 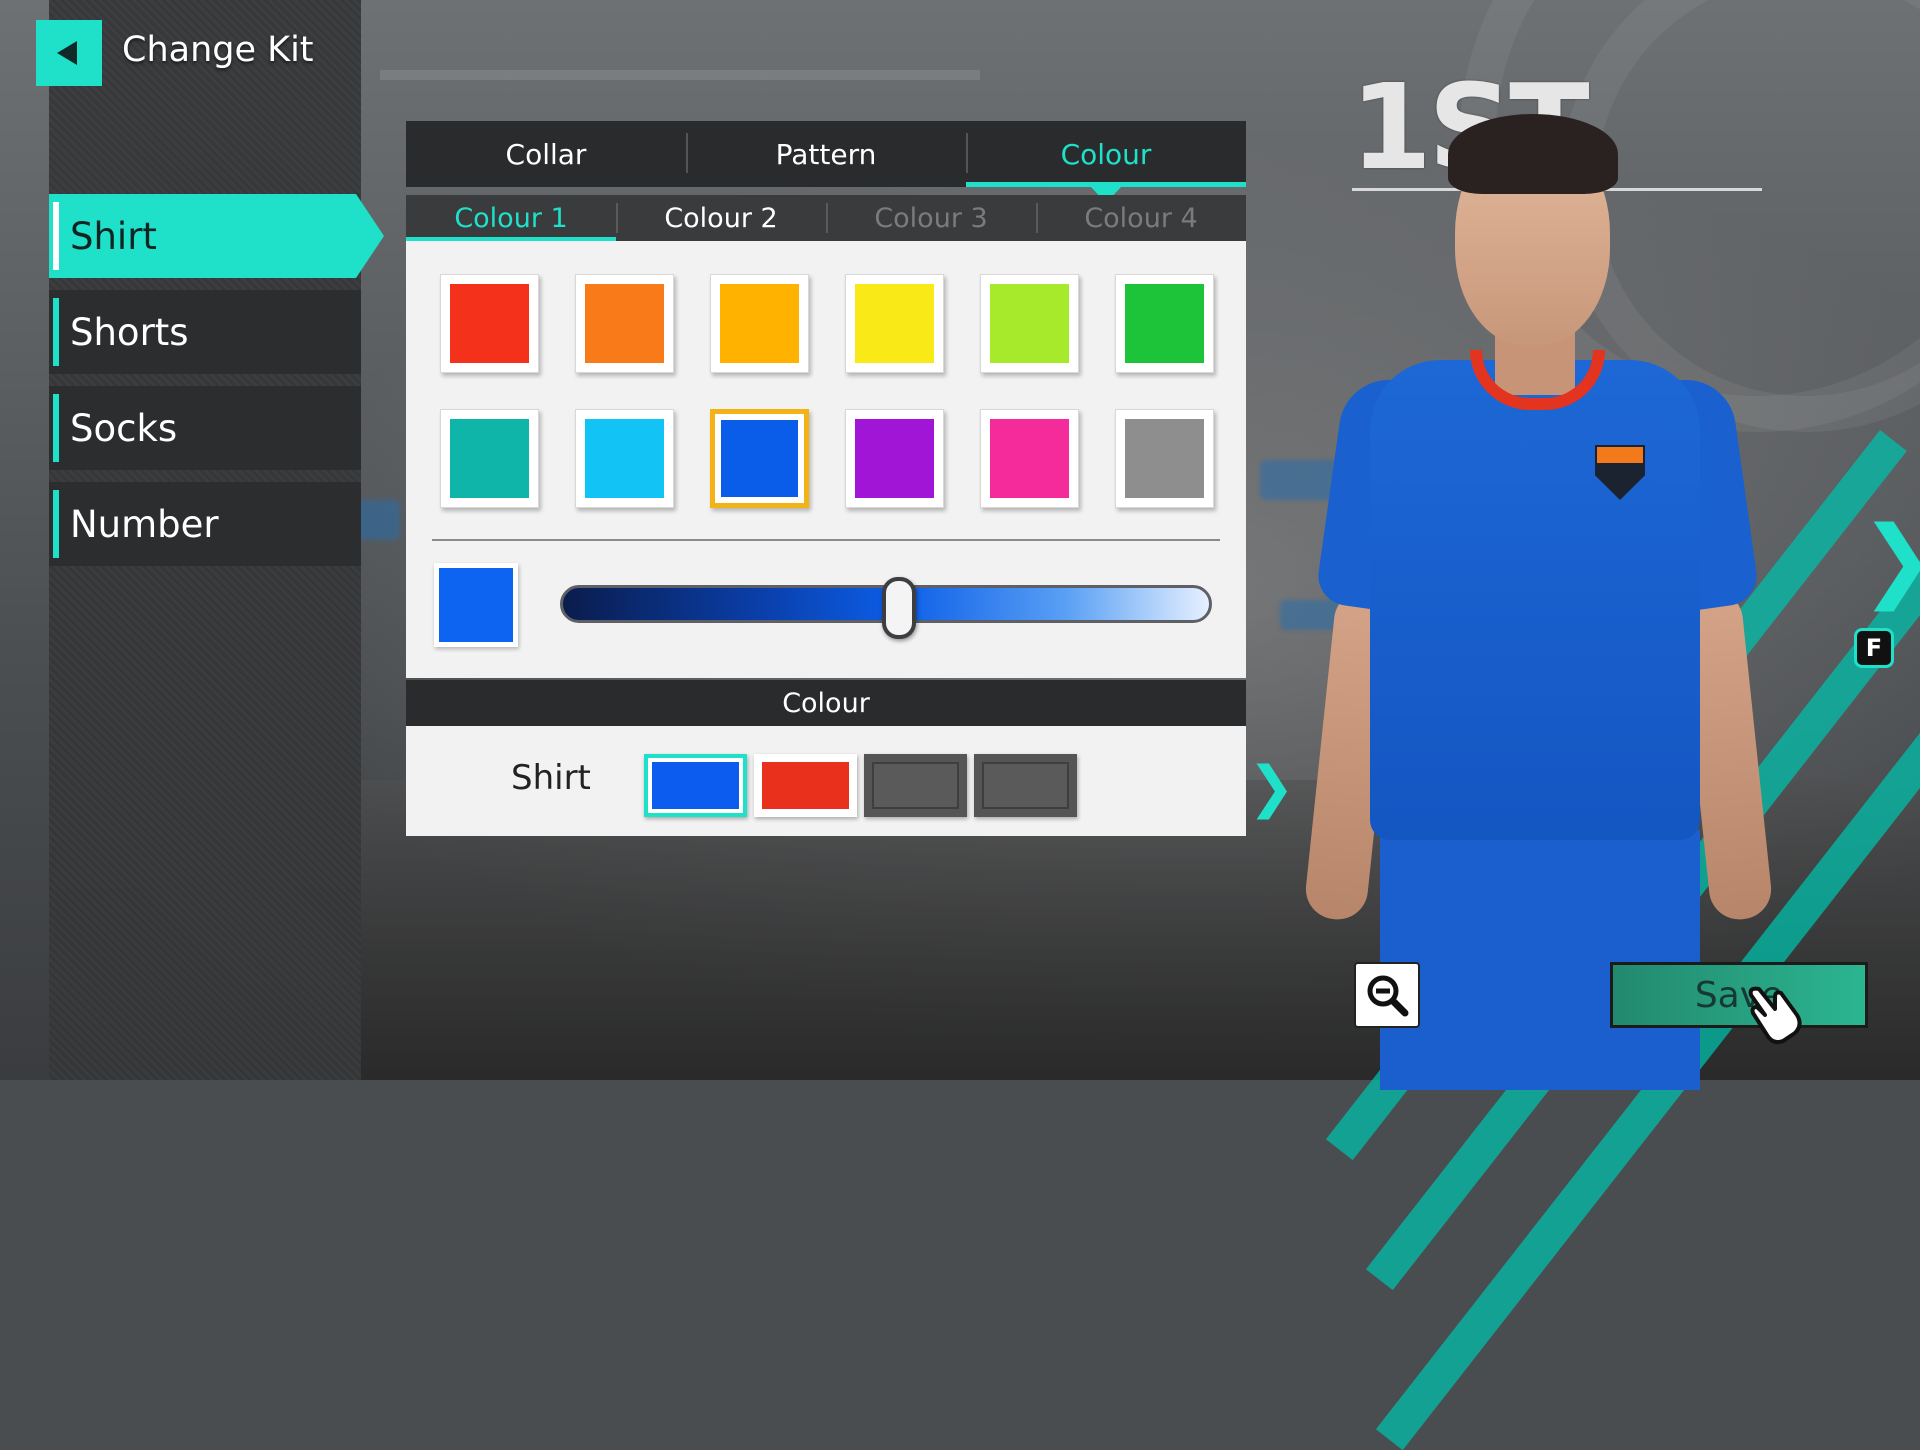 I want to click on top-tab-bar: Collar Pattern Colour, so click(x=826, y=162).